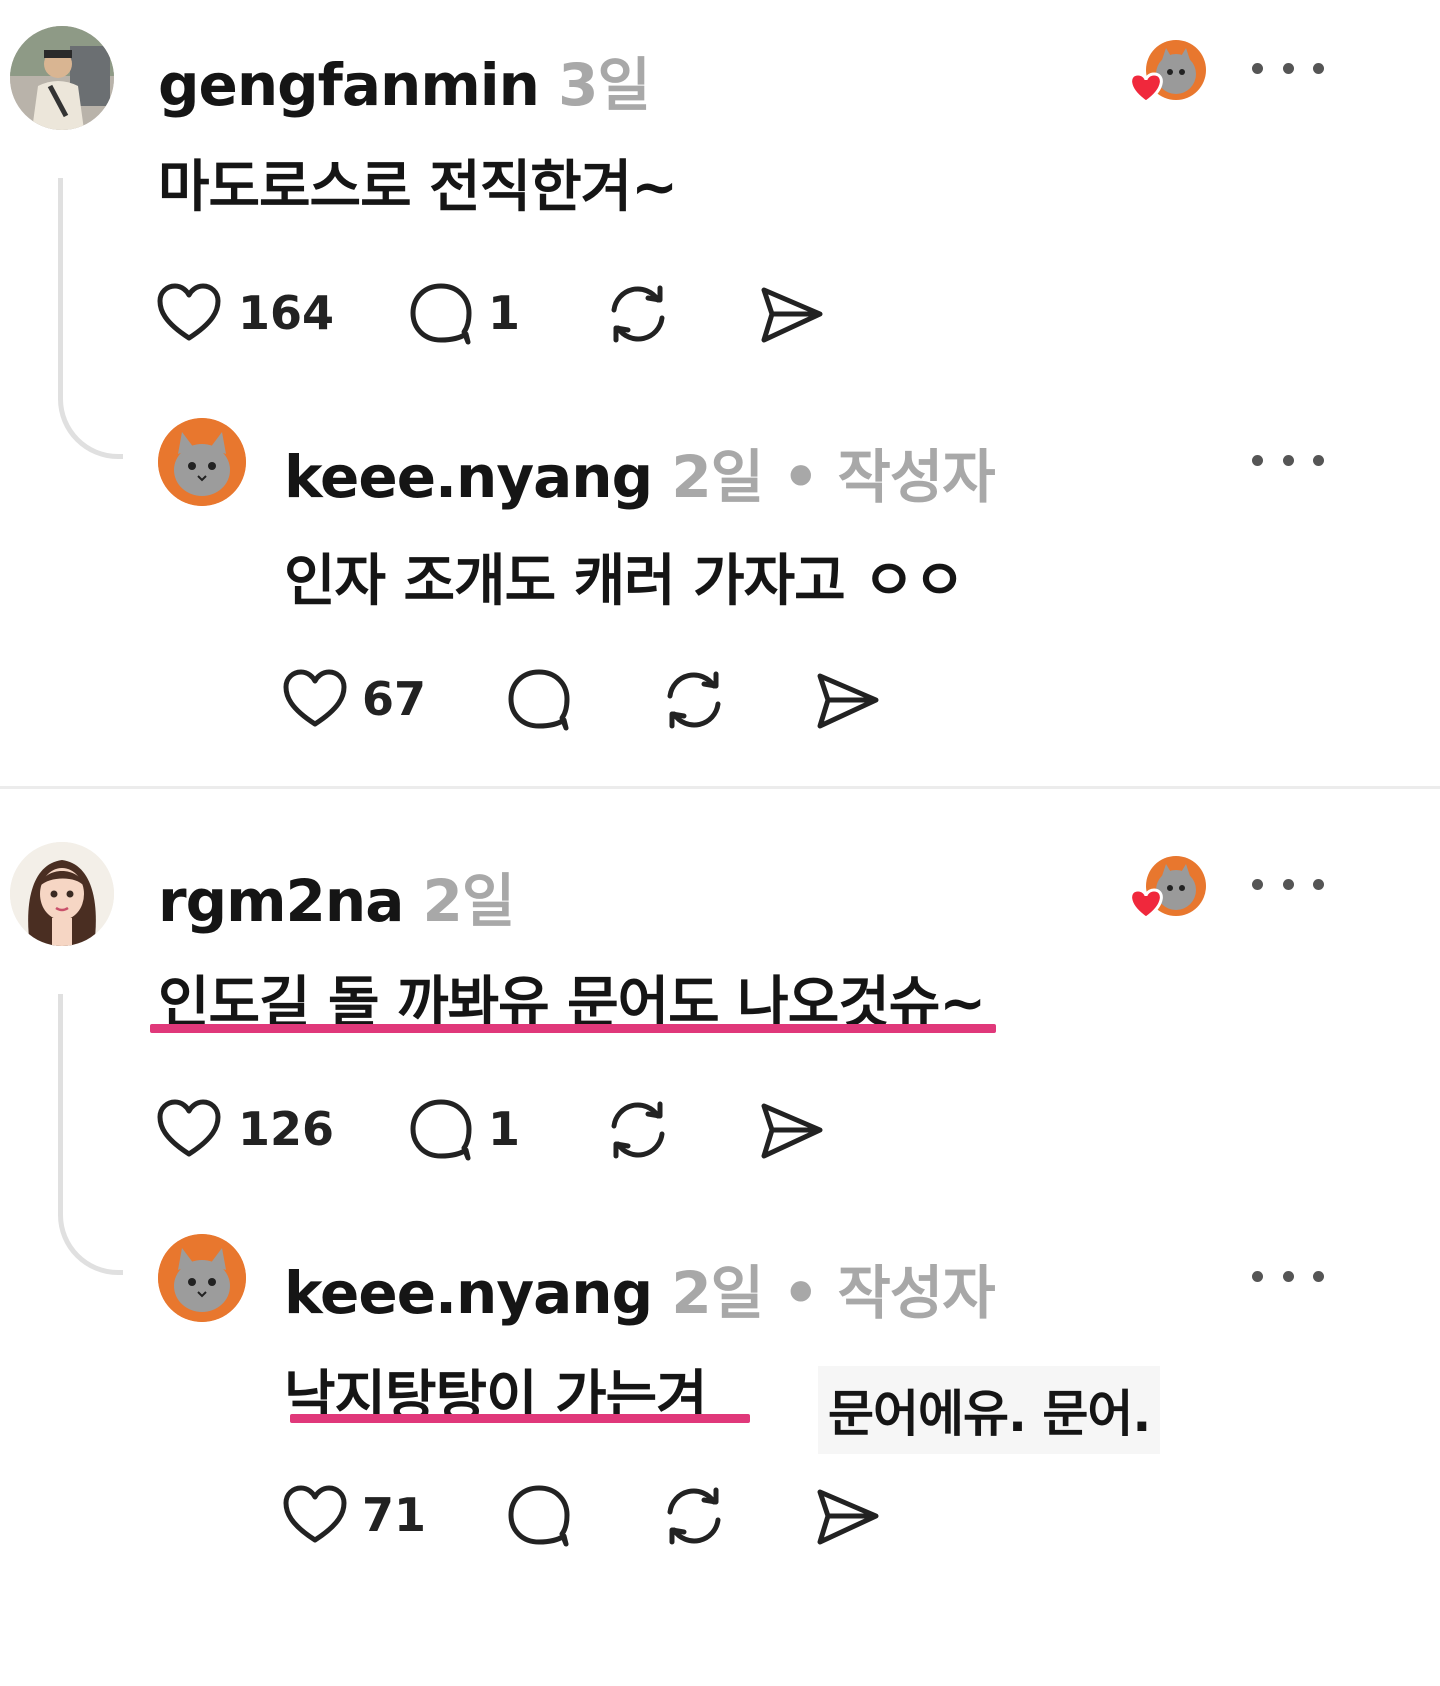  What do you see at coordinates (281, 901) in the screenshot?
I see `username-text: rgm2na` at bounding box center [281, 901].